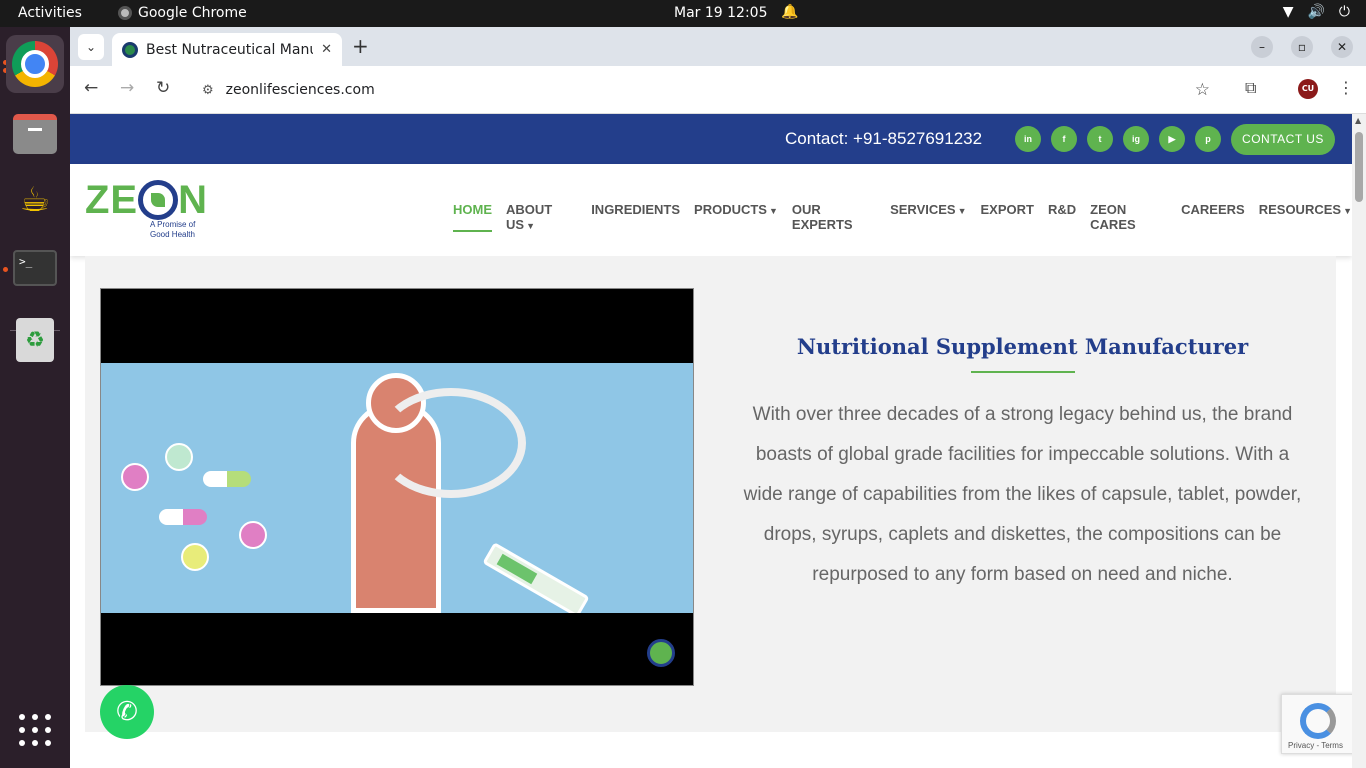  What do you see at coordinates (661, 653) in the screenshot?
I see `video-watermark-logo` at bounding box center [661, 653].